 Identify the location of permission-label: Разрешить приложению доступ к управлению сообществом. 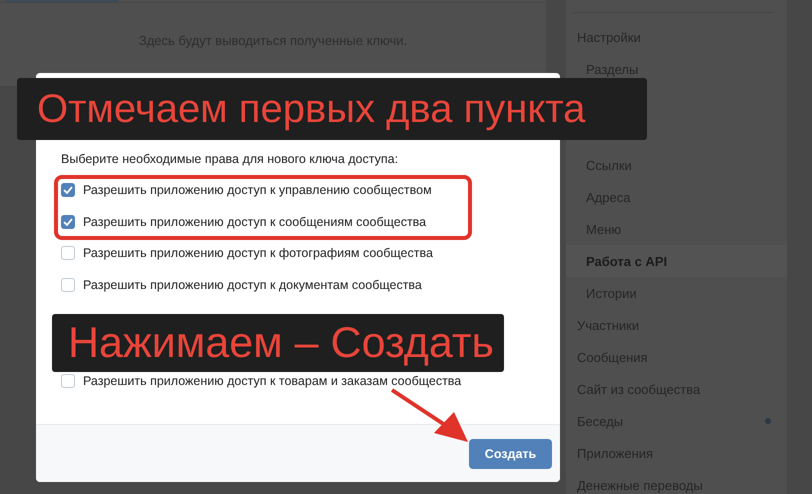
(257, 189).